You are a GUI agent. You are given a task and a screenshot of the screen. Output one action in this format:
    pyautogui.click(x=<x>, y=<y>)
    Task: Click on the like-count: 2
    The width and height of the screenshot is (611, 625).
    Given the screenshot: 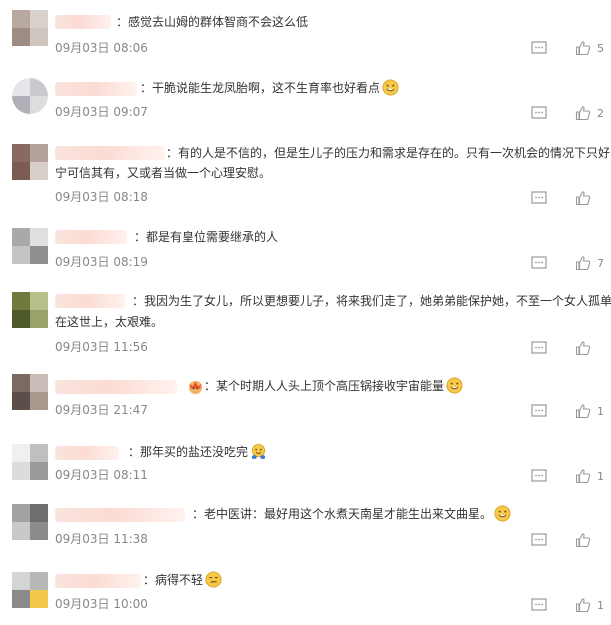 What is the action you would take?
    pyautogui.click(x=600, y=113)
    